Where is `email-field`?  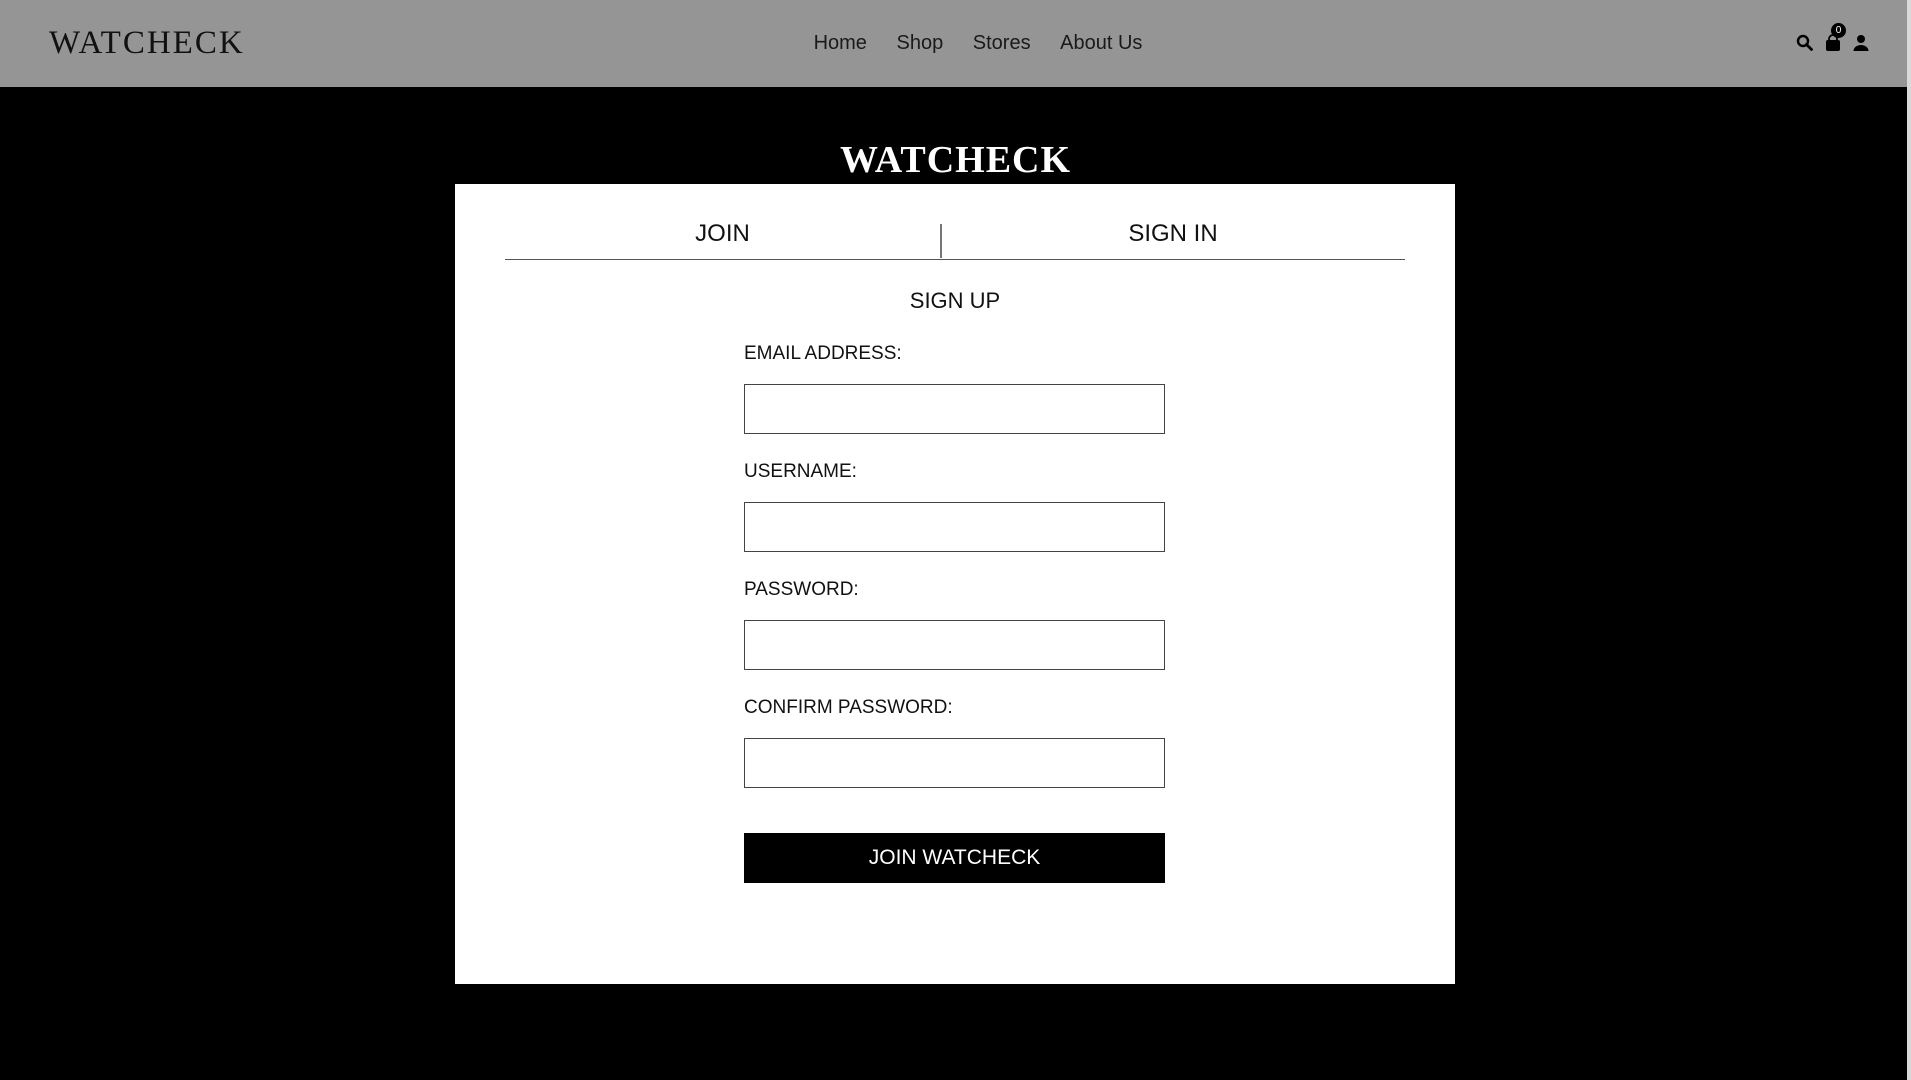
email-field is located at coordinates (954, 409).